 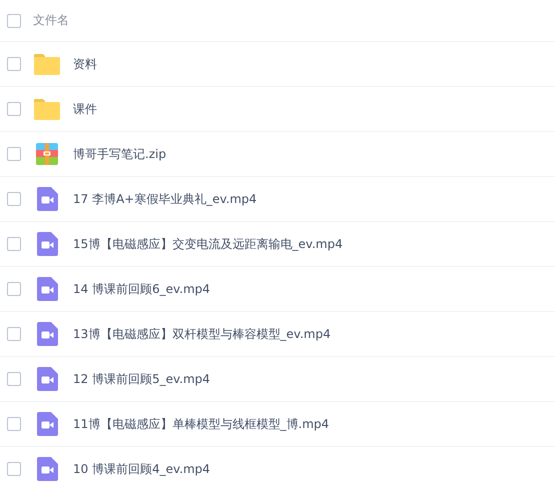 I want to click on file-name: 10 博课前回顾4_ev.mp4, so click(x=141, y=469).